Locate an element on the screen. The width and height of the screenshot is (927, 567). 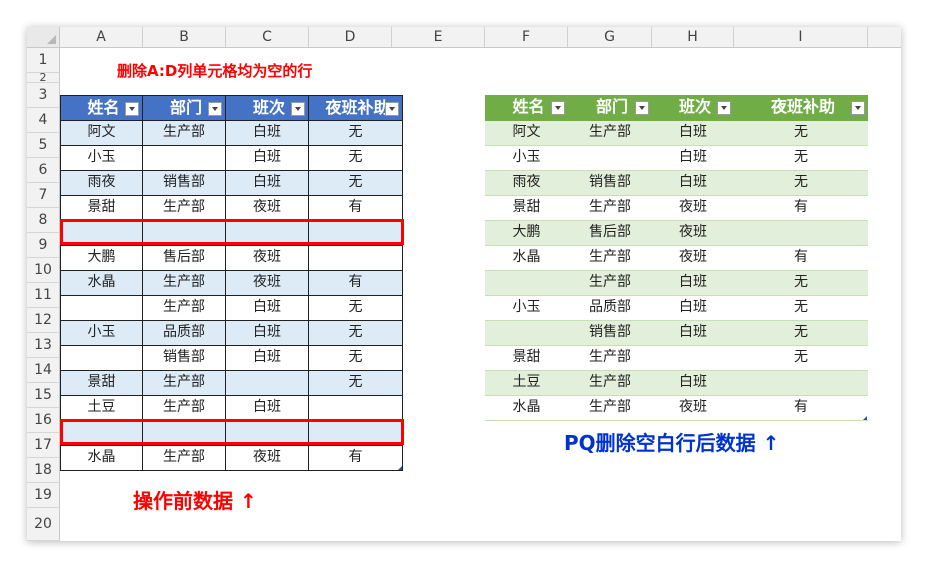
row-header-20: 20 is located at coordinates (43, 524).